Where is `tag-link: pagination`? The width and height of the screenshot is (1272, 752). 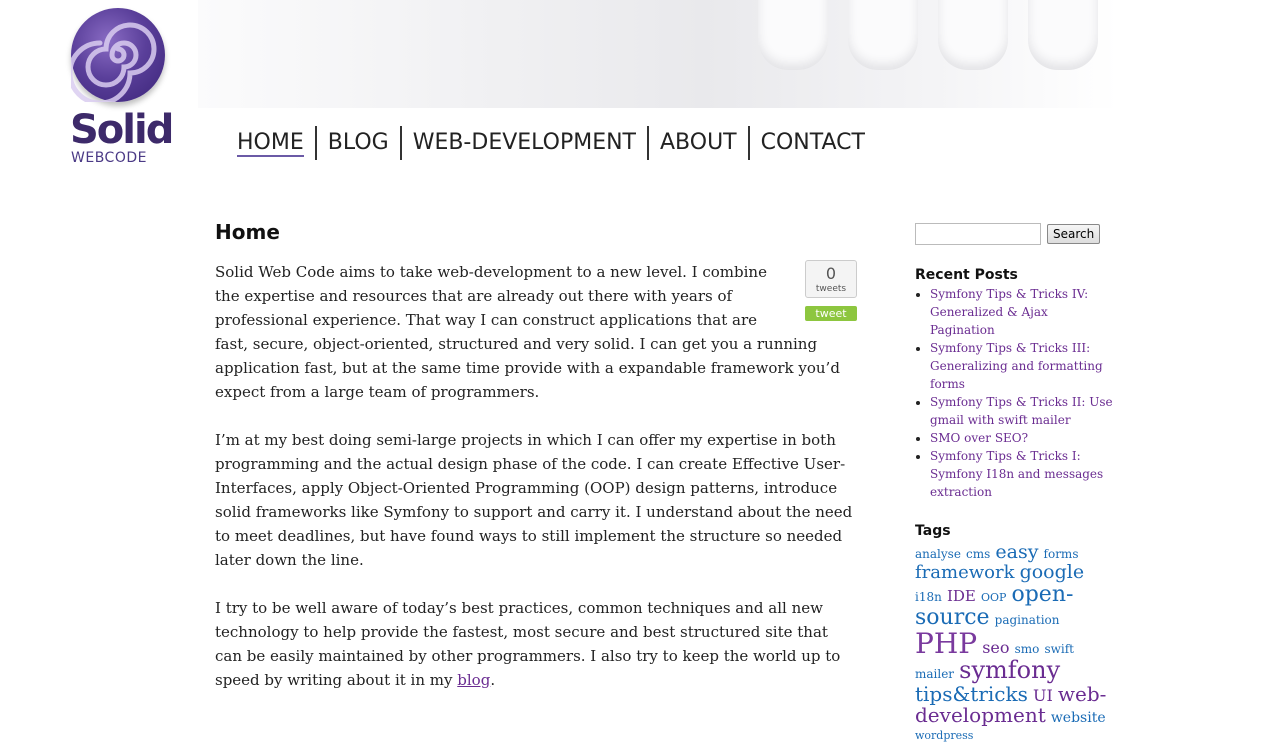 tag-link: pagination is located at coordinates (1027, 620).